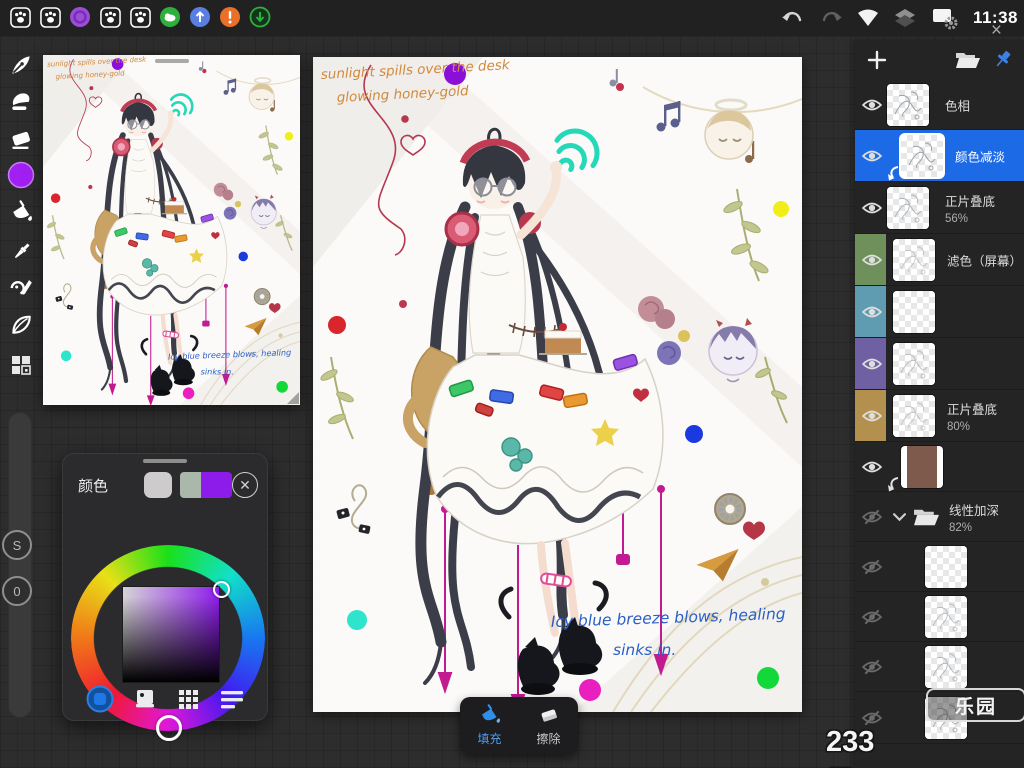  Describe the element at coordinates (831, 18) in the screenshot. I see `redo-icon` at that location.